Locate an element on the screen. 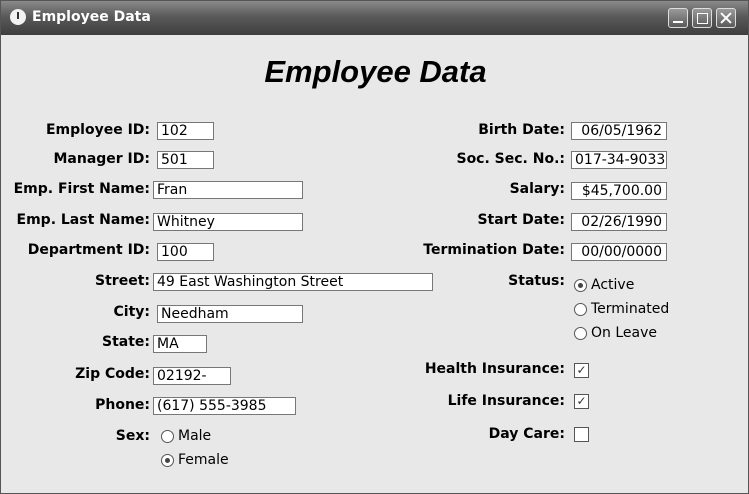 This screenshot has height=494, width=749. status-label: Status: is located at coordinates (536, 281).